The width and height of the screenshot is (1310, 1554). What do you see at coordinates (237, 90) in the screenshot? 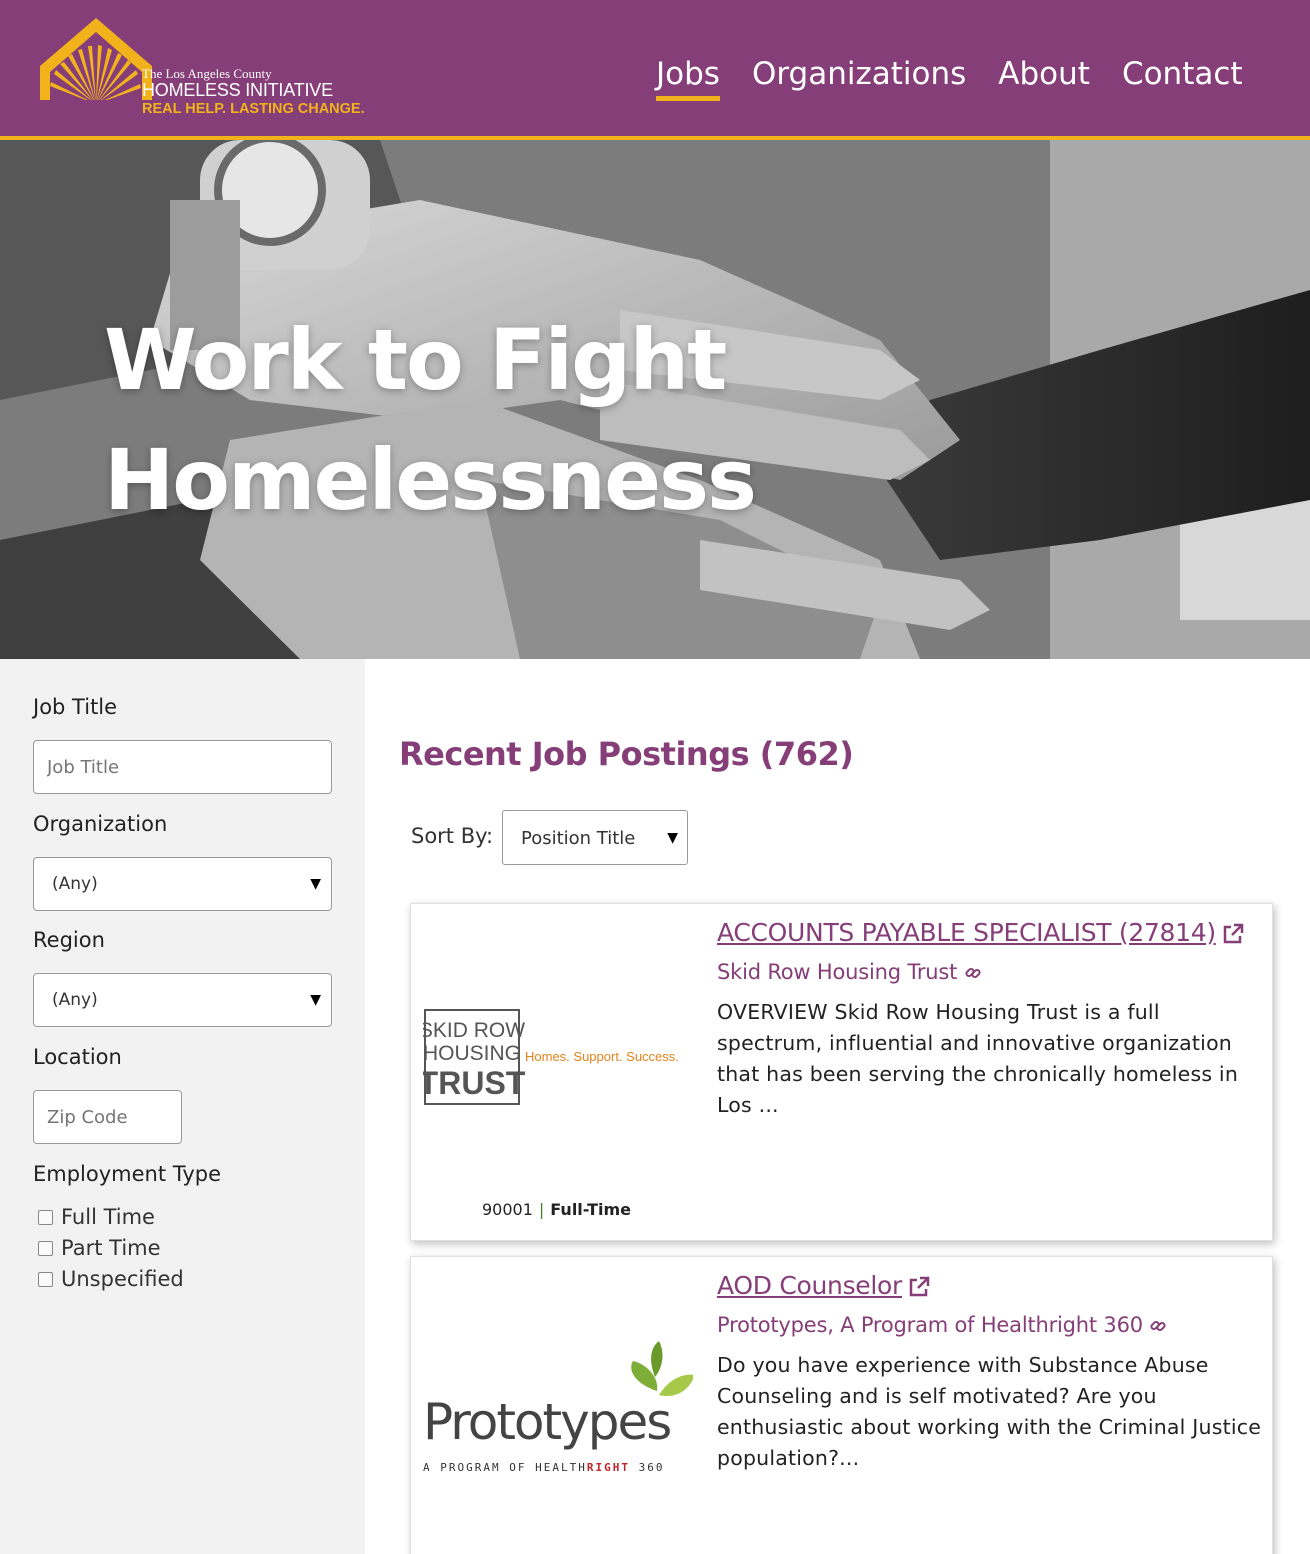
I see `logo-line2: HOMELESS INITIATIVE` at bounding box center [237, 90].